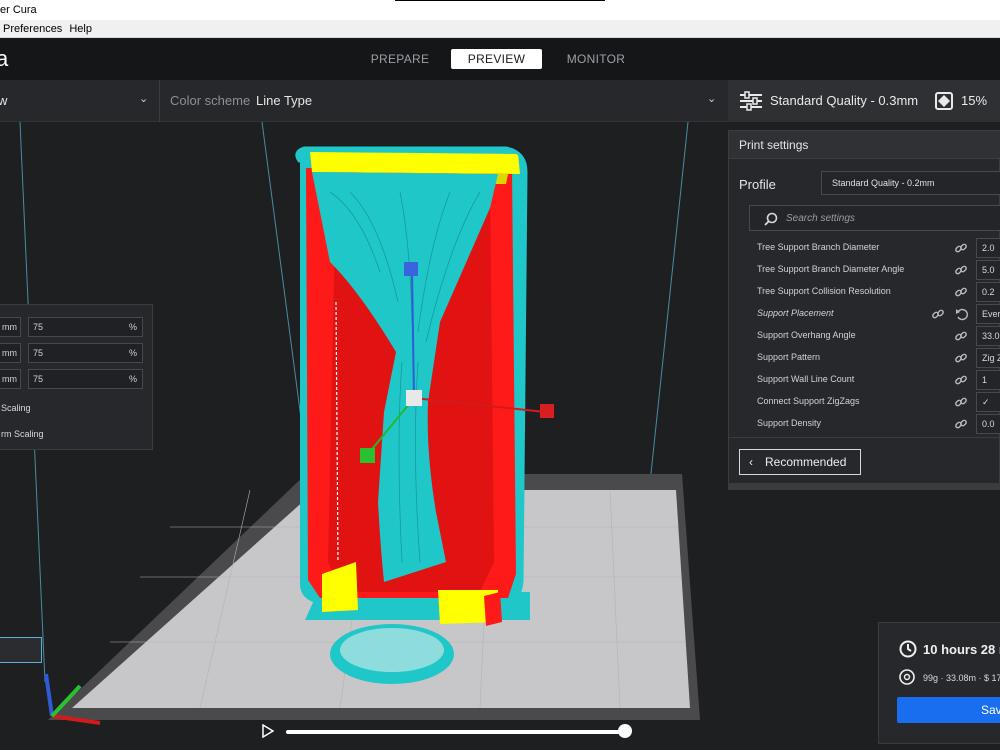  I want to click on window-titlebar: er Cura, so click(500, 10).